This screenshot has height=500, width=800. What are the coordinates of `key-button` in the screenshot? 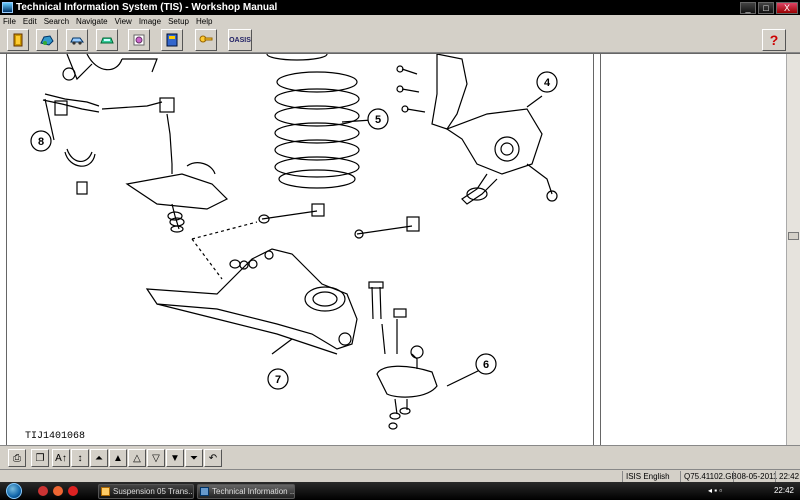 It's located at (206, 40).